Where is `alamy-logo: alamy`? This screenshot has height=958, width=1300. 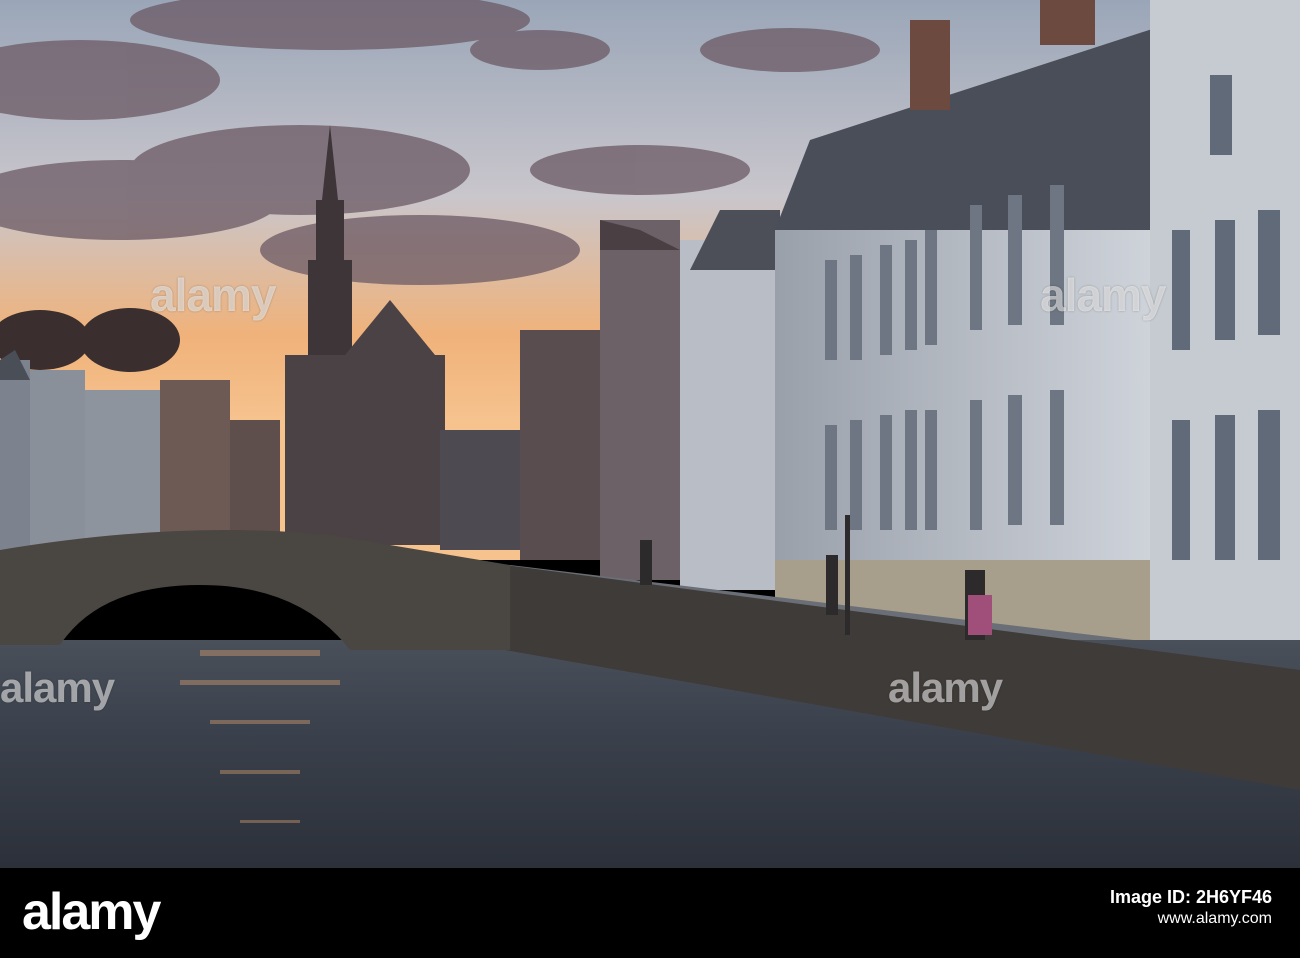
alamy-logo: alamy is located at coordinates (91, 912).